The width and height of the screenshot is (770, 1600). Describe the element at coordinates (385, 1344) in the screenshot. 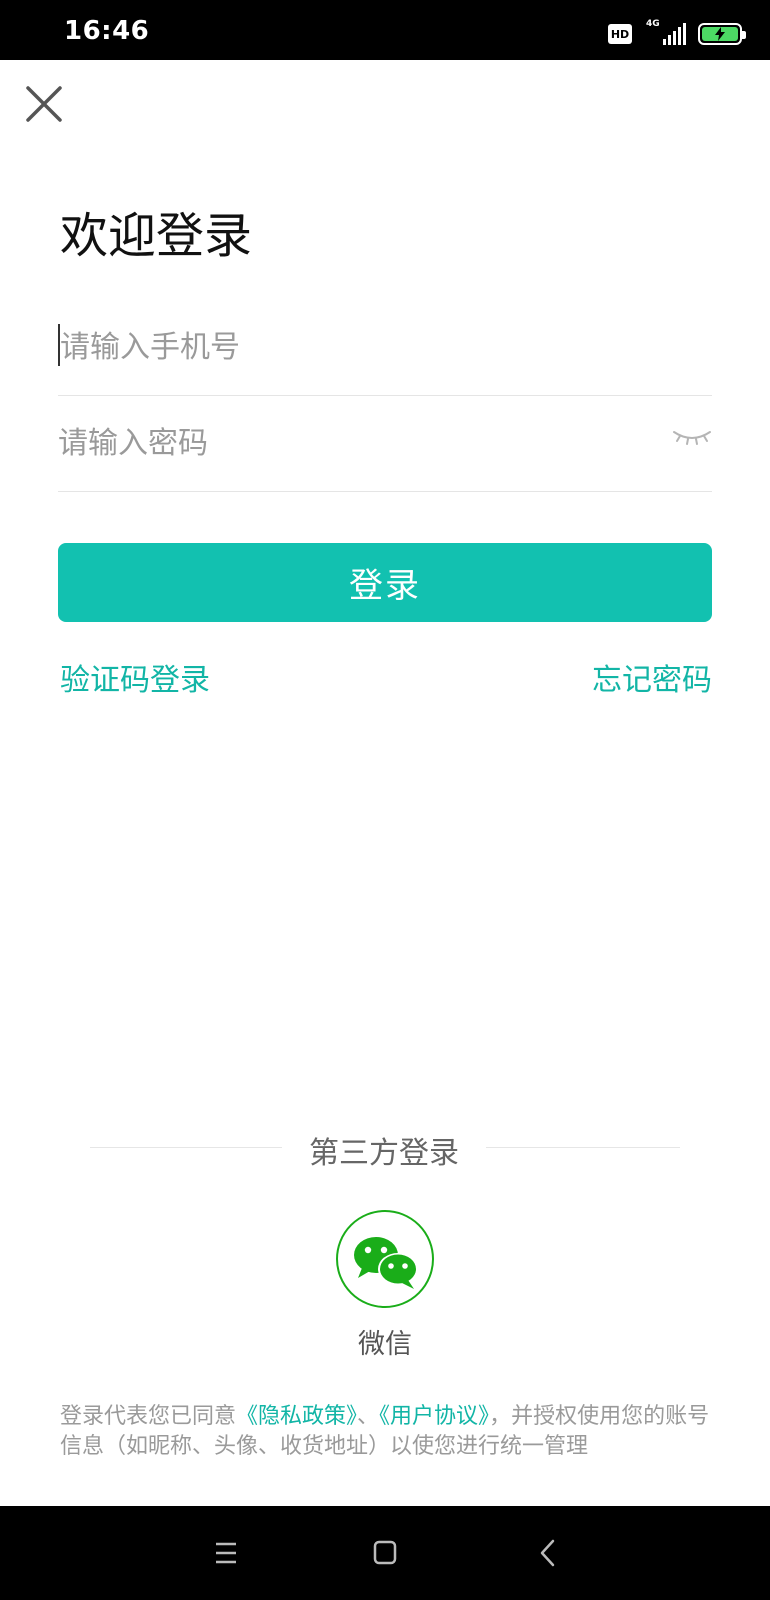

I see `wechat-label: 微信` at that location.